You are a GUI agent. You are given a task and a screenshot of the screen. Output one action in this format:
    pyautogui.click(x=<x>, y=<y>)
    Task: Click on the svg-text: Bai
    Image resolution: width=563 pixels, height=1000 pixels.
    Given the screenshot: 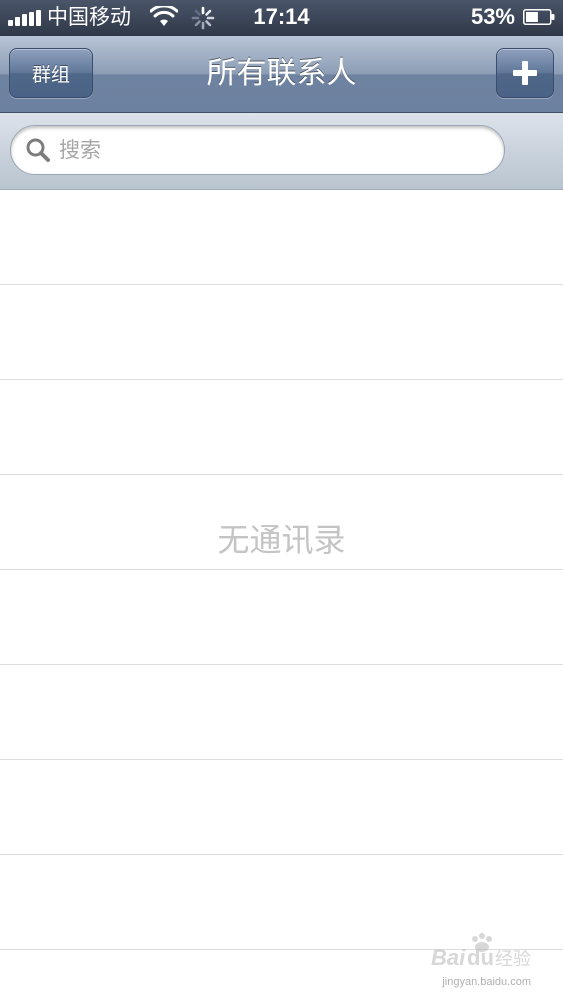 What is the action you would take?
    pyautogui.click(x=448, y=957)
    